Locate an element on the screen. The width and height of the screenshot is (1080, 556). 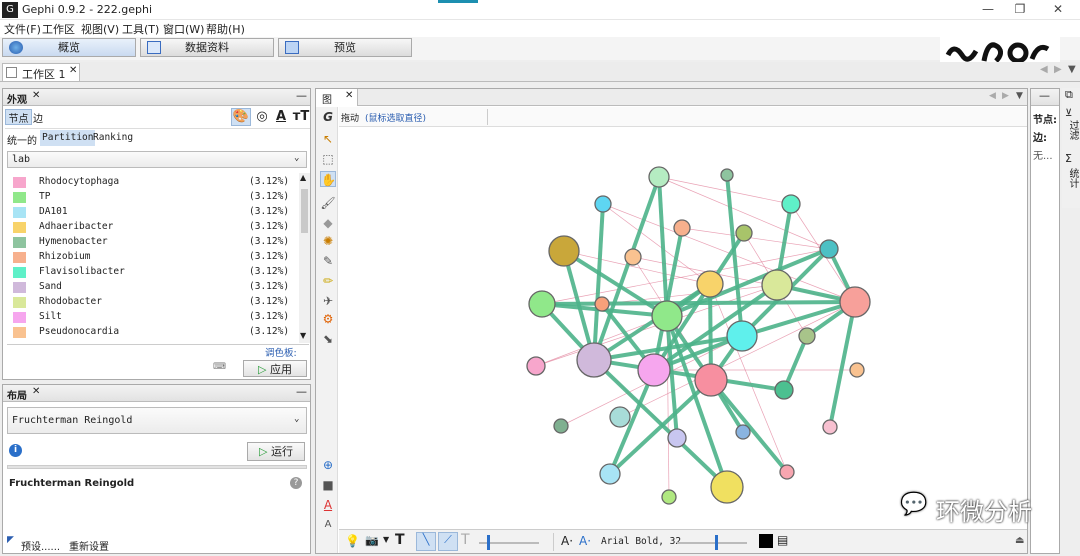
layout-algorithm-select: Fruchterman Reingold ⌄ is located at coordinates (157, 420).